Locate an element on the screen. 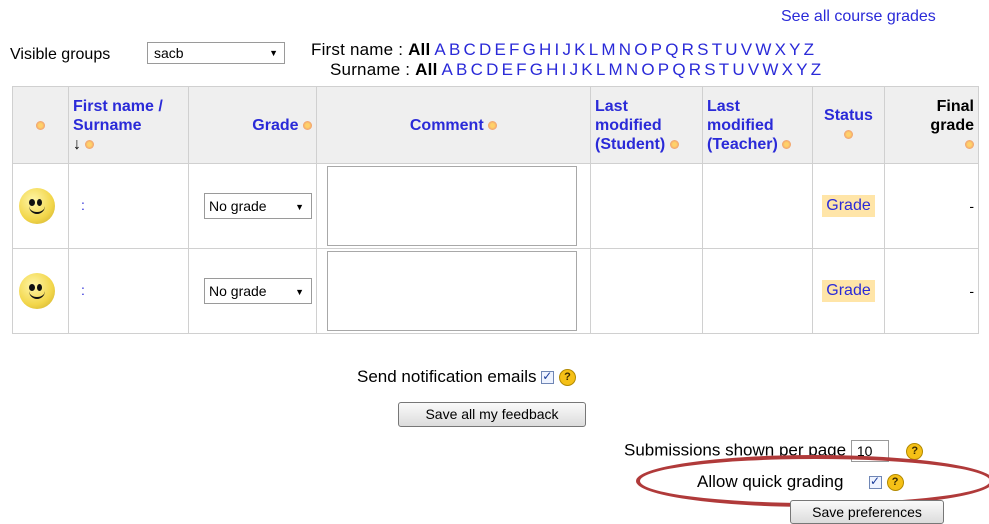 This screenshot has height=524, width=989. firstname-initial-j: J is located at coordinates (566, 49).